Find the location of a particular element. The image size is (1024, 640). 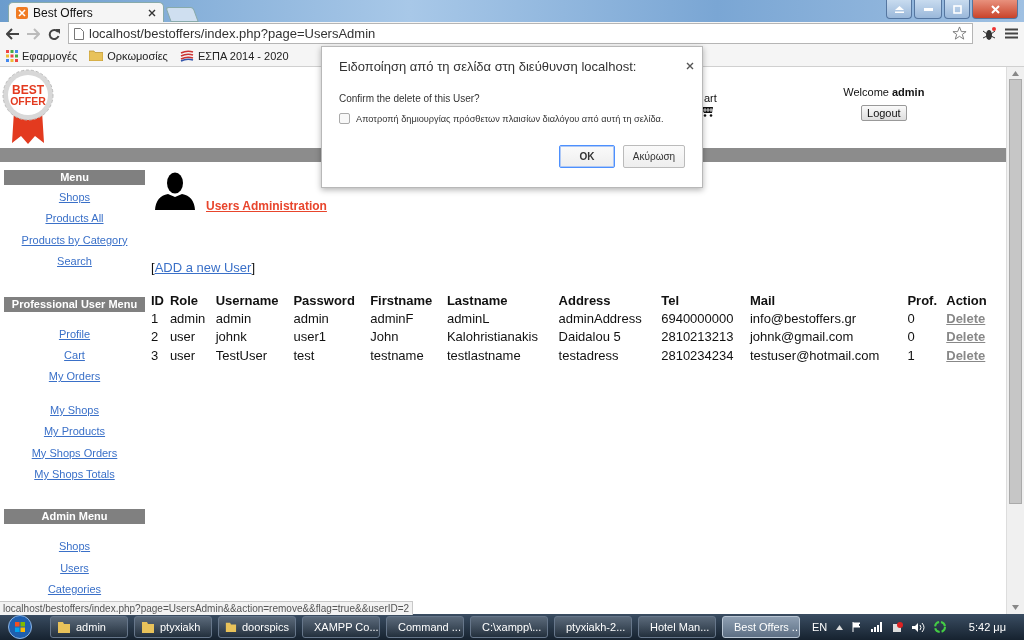

eject-icon is located at coordinates (899, 9).